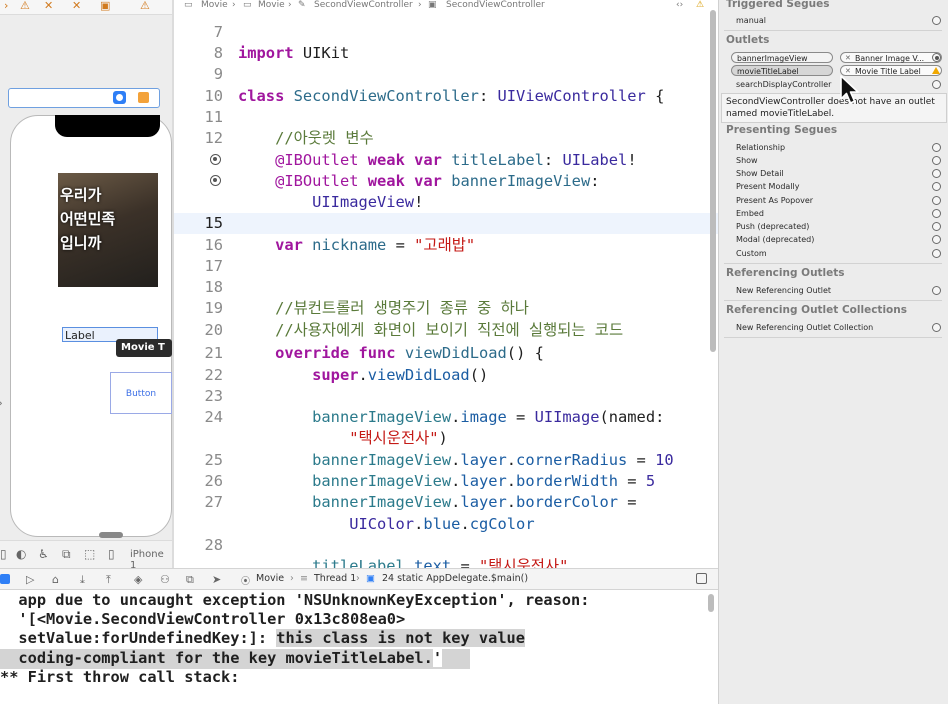  I want to click on debug-crumb-frame: 24 static AppDelegate.$main(), so click(455, 578).